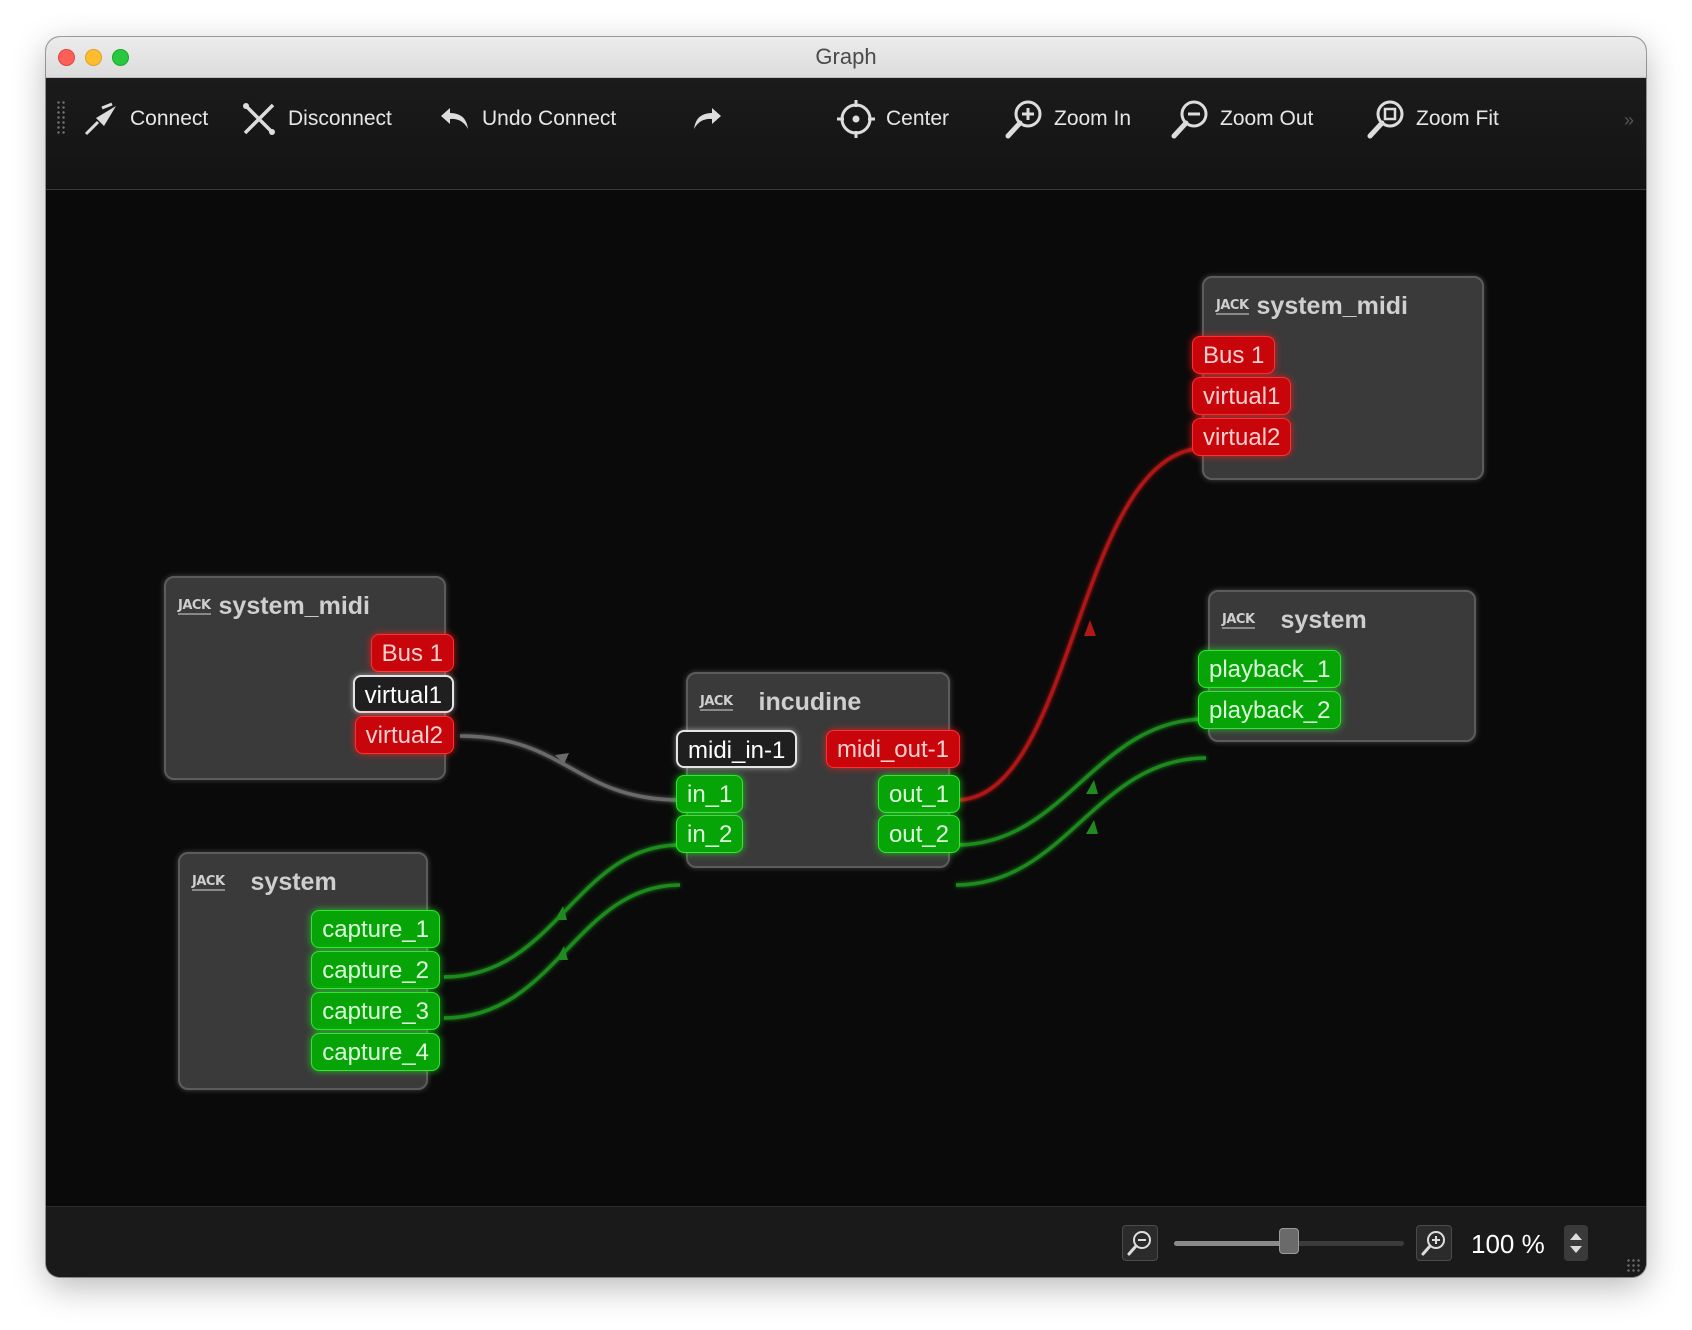 The image size is (1692, 1330). I want to click on disconnect-label: Disconnect, so click(340, 118).